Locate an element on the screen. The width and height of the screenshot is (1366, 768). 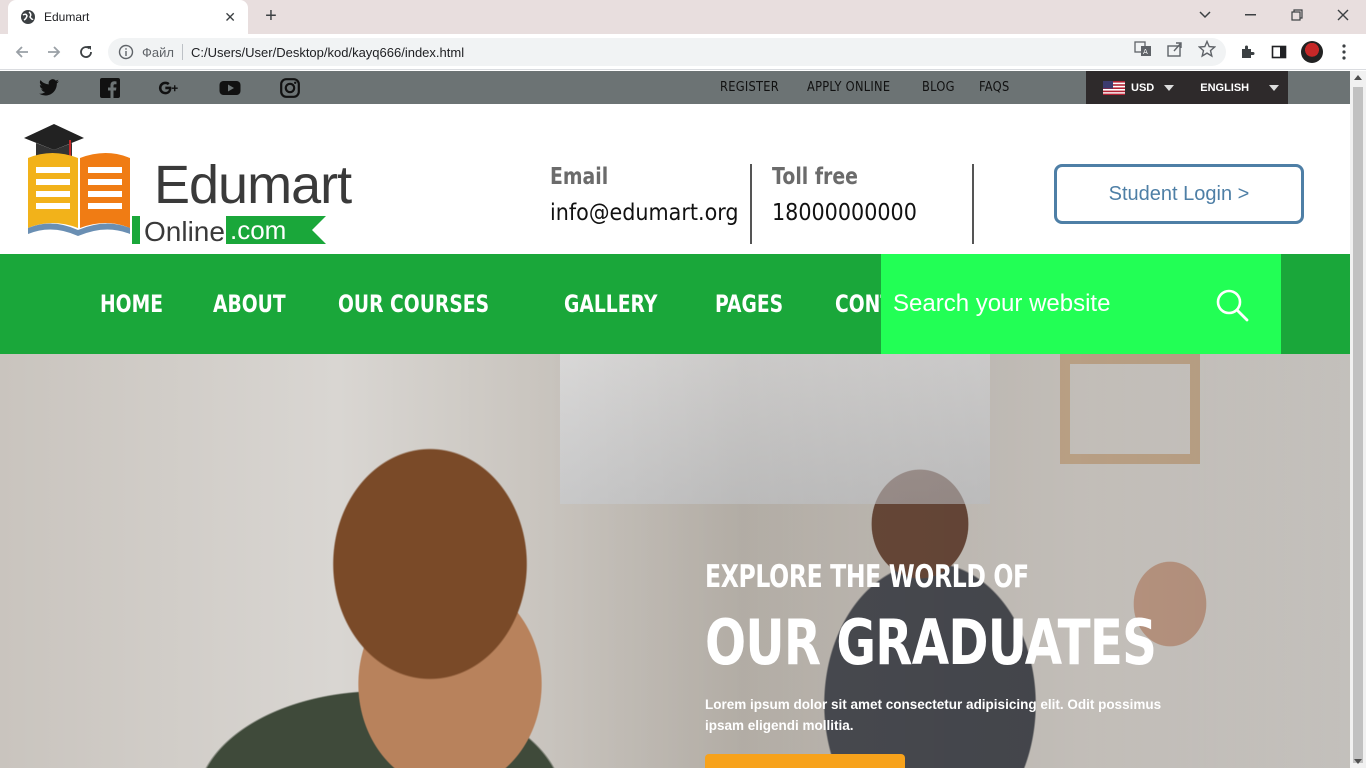
register-link: REGISTER is located at coordinates (749, 87).